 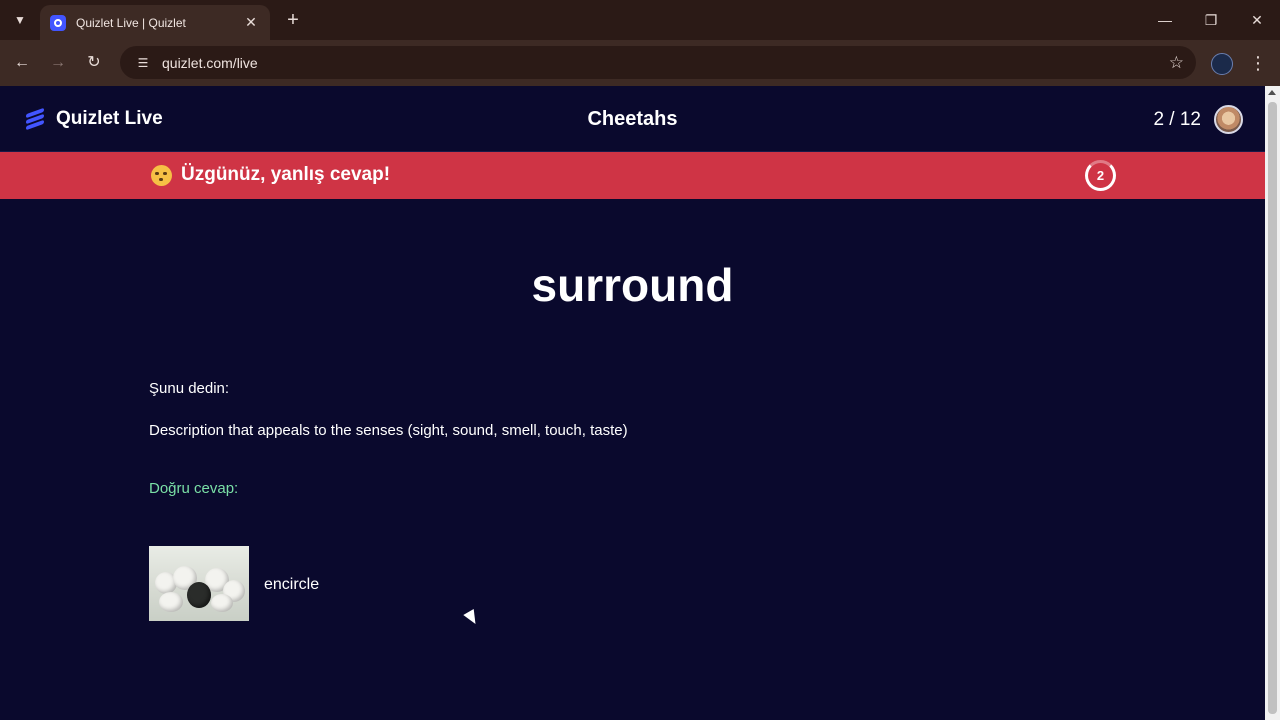 What do you see at coordinates (1165, 20) in the screenshot?
I see `minimize-icon: —` at bounding box center [1165, 20].